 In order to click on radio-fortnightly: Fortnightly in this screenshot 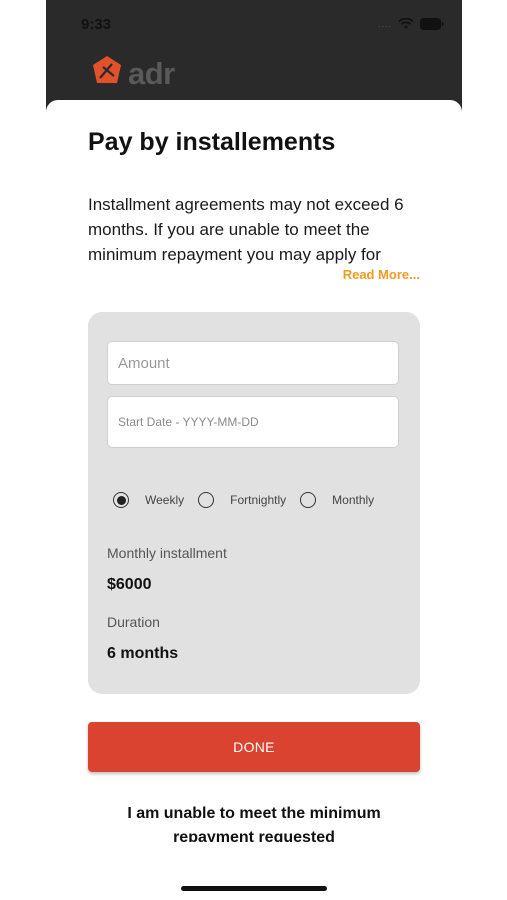, I will do `click(242, 500)`.